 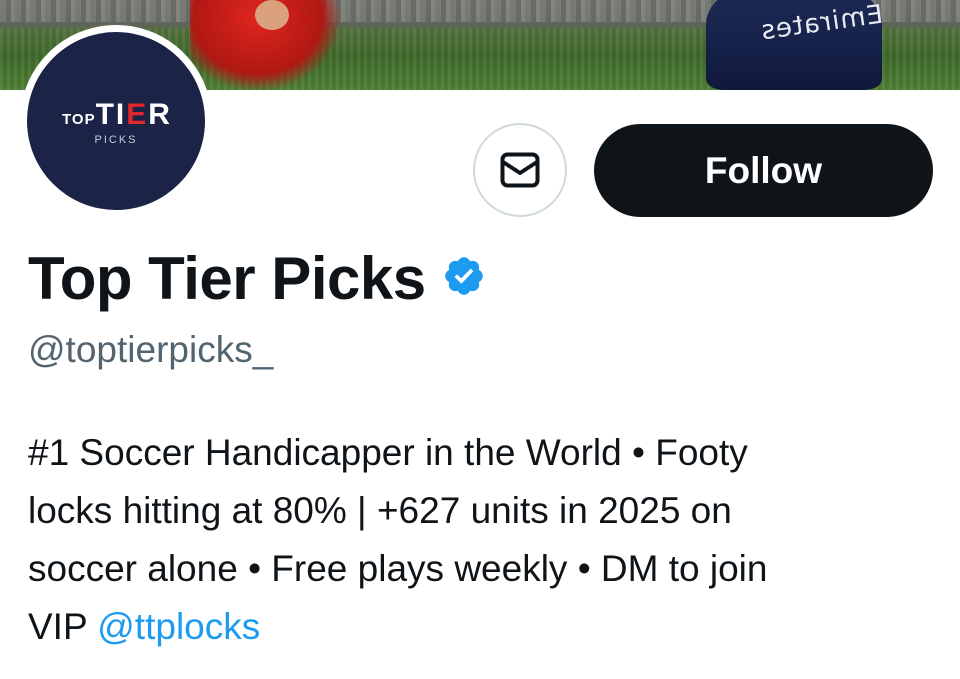 What do you see at coordinates (763, 170) in the screenshot?
I see `follow-button: Follow` at bounding box center [763, 170].